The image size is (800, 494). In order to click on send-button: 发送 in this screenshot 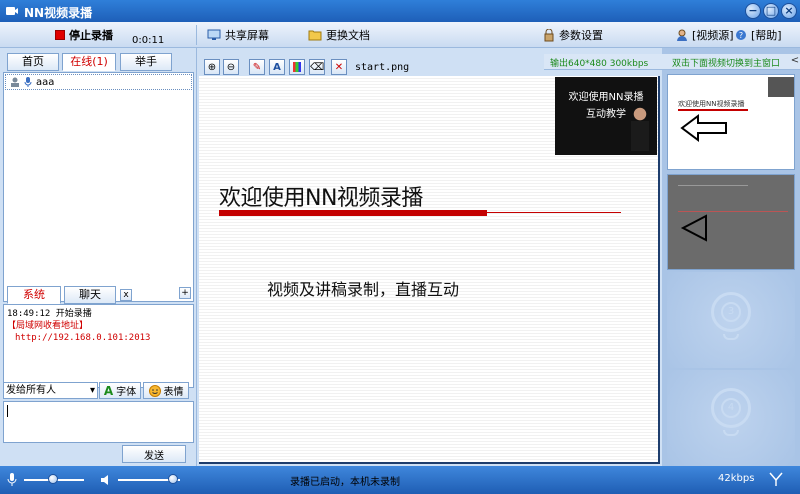, I will do `click(154, 454)`.